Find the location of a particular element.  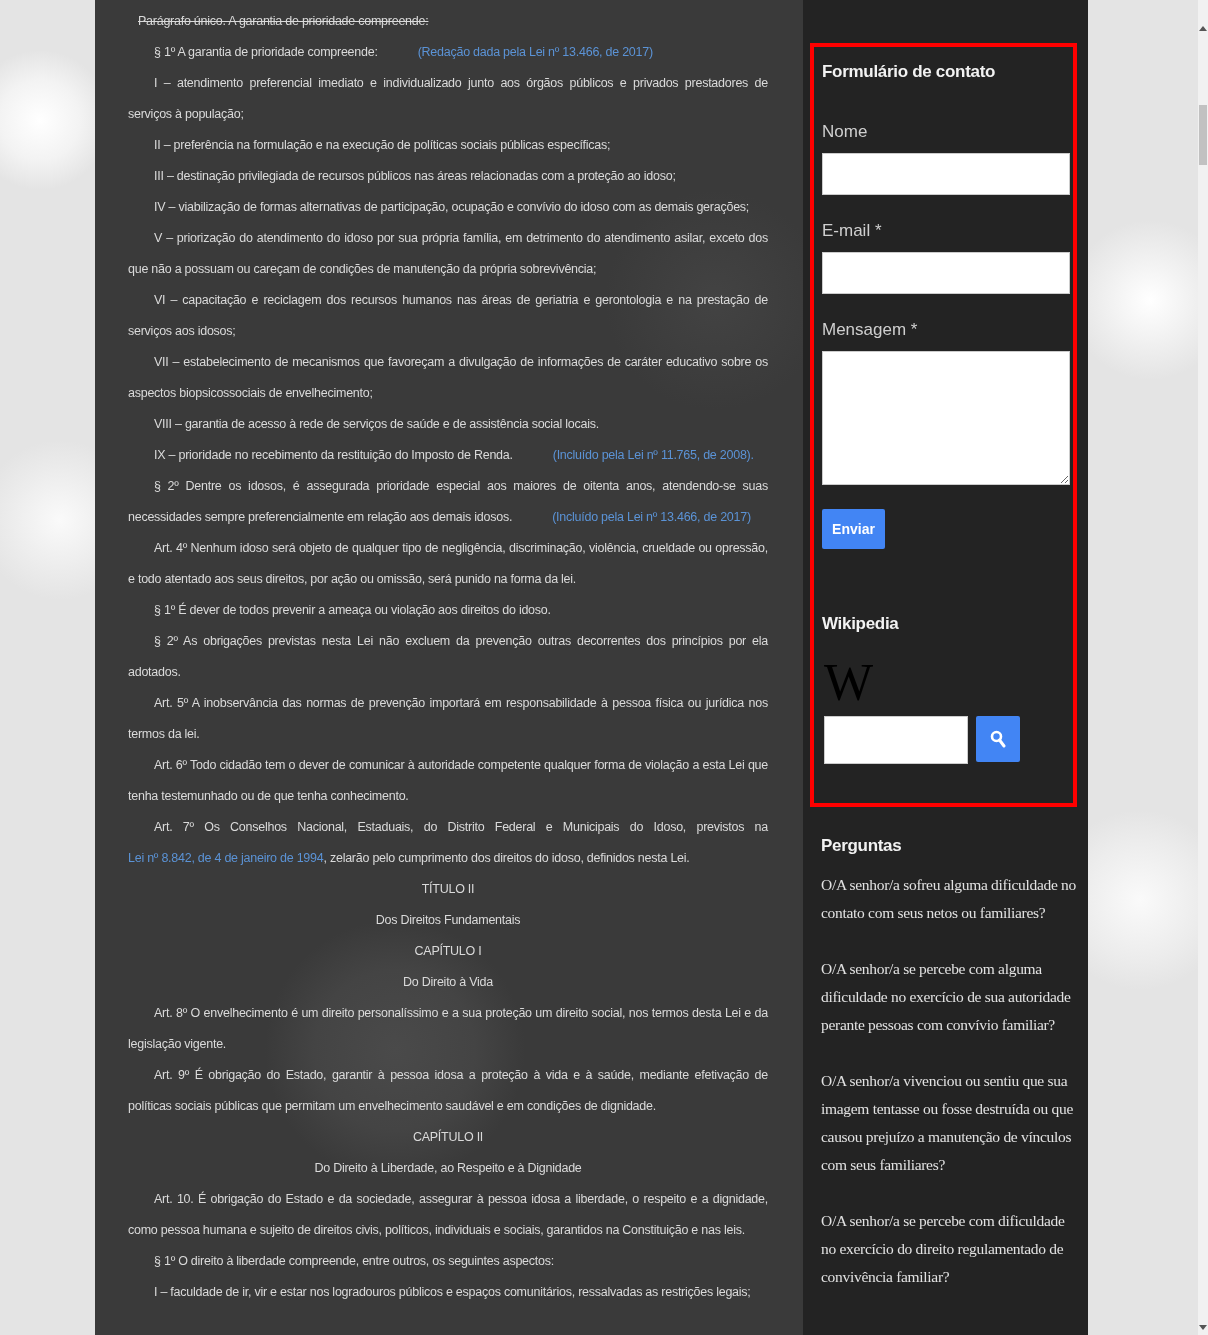

paragraph: I – atendimento preferencial imediato e individualizado junto aos órgãos públicos e privados prestadores de serviços à população; is located at coordinates (448, 99).